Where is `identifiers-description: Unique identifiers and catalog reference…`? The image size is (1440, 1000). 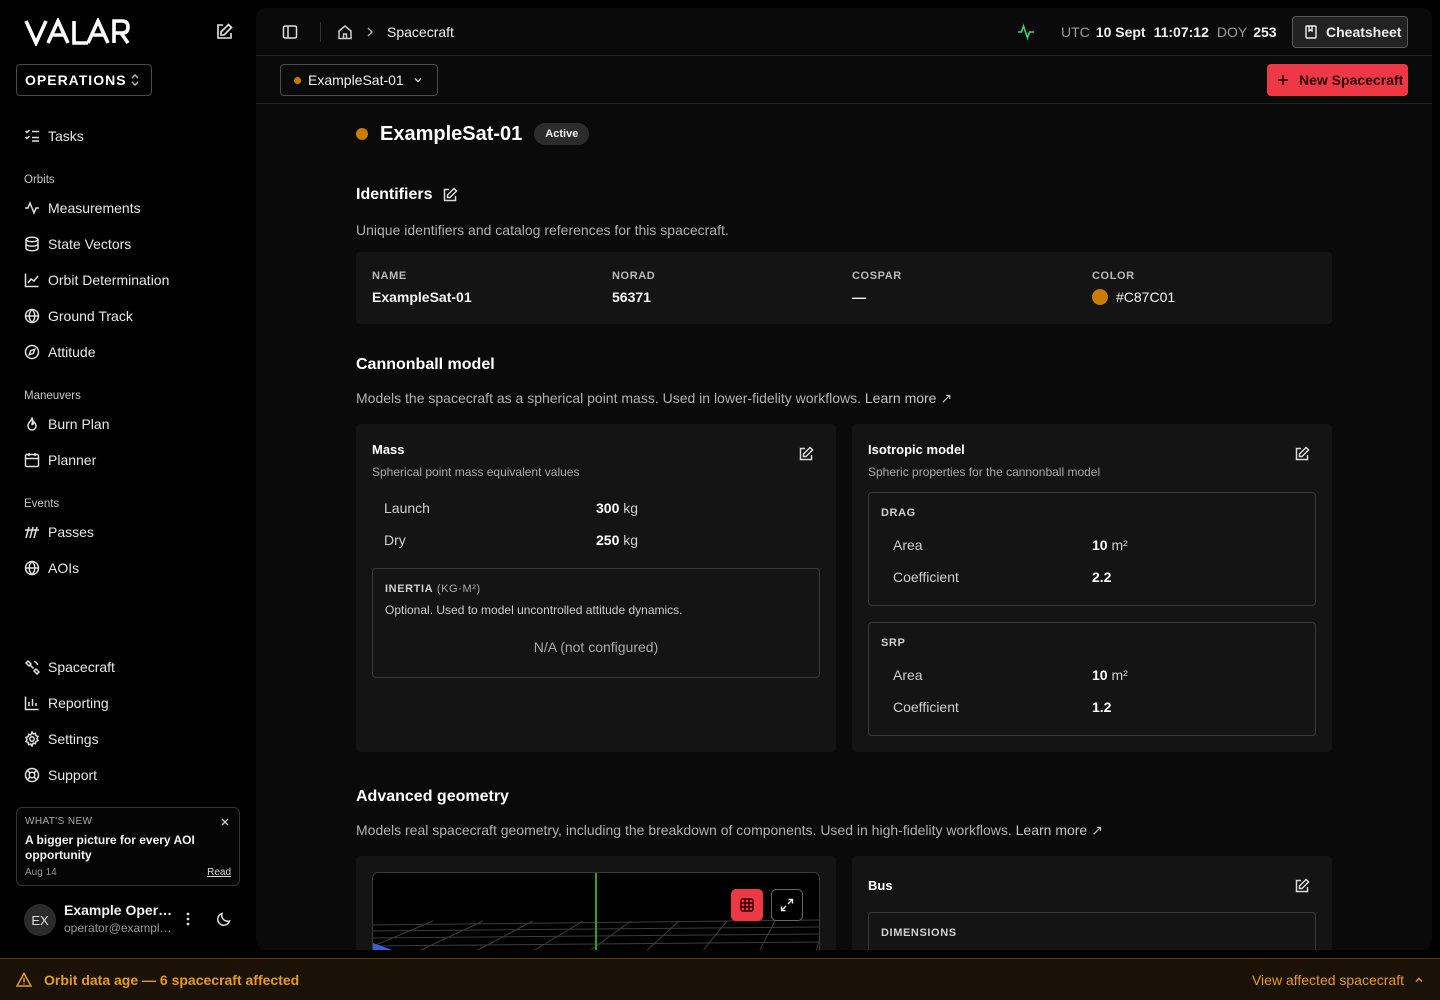
identifiers-description: Unique identifiers and catalog reference… is located at coordinates (542, 230).